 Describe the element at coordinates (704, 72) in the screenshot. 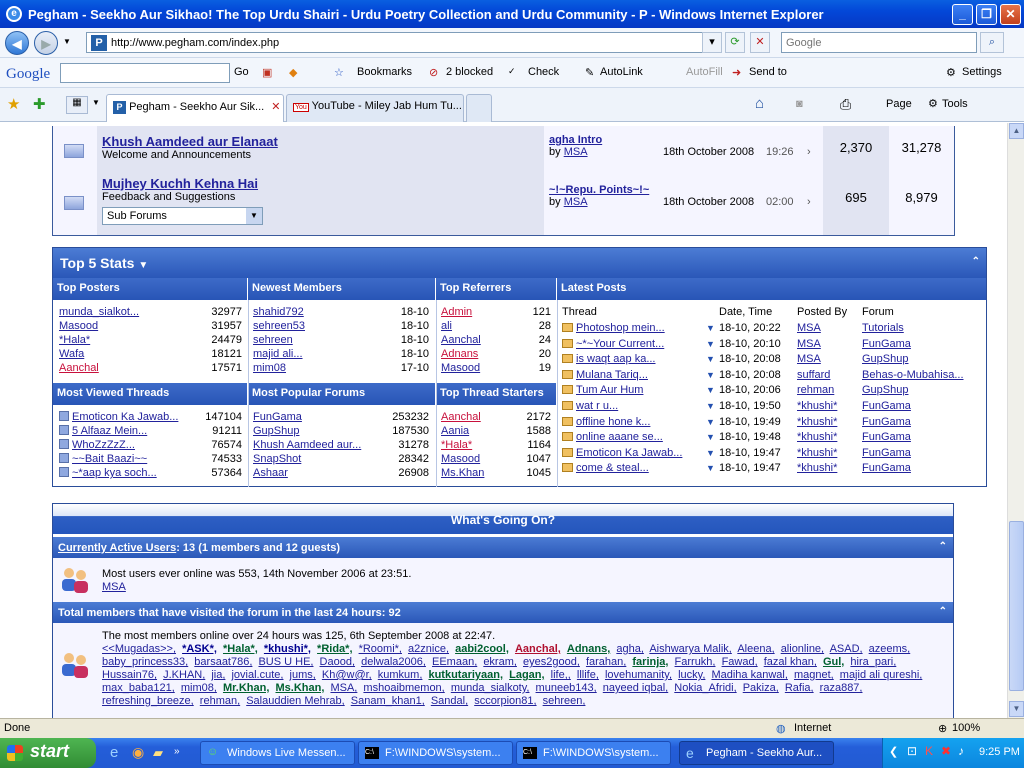

I see `autofill-button: AutoFill` at that location.